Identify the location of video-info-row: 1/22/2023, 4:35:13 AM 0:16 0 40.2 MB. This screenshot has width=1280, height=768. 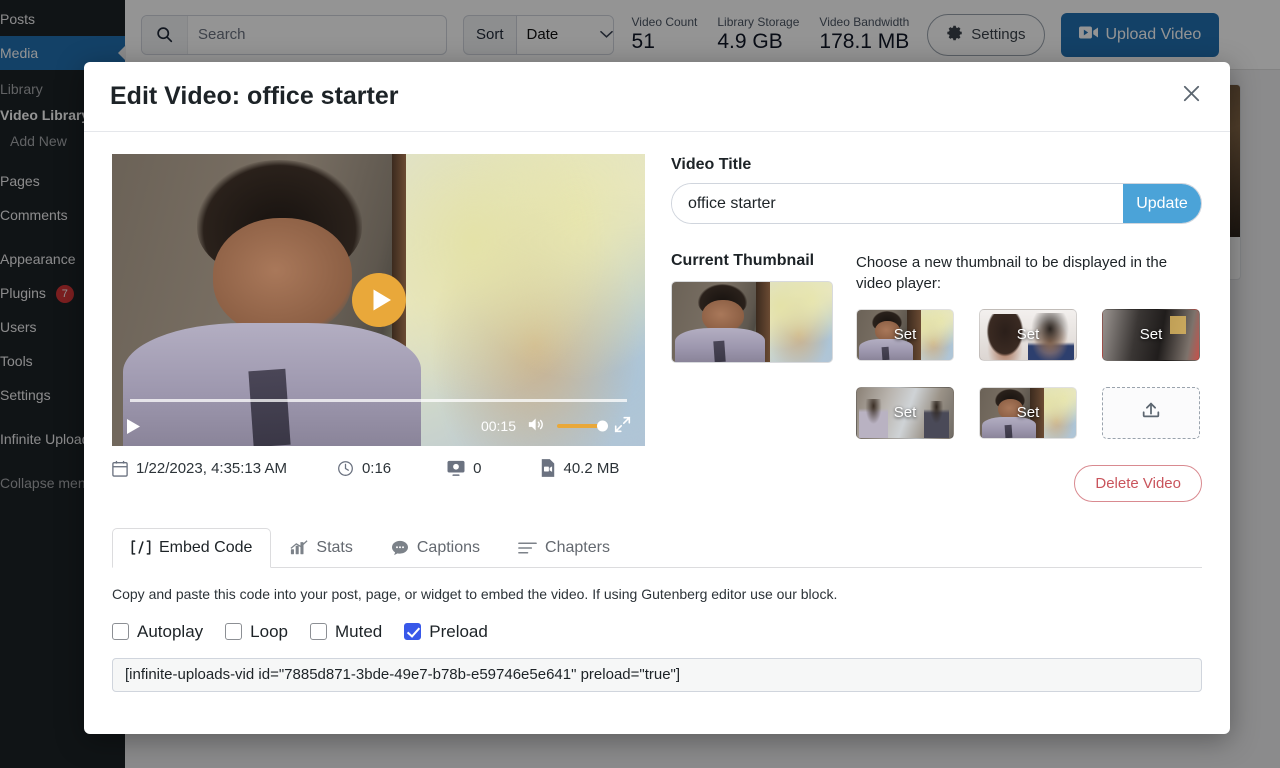
(378, 468).